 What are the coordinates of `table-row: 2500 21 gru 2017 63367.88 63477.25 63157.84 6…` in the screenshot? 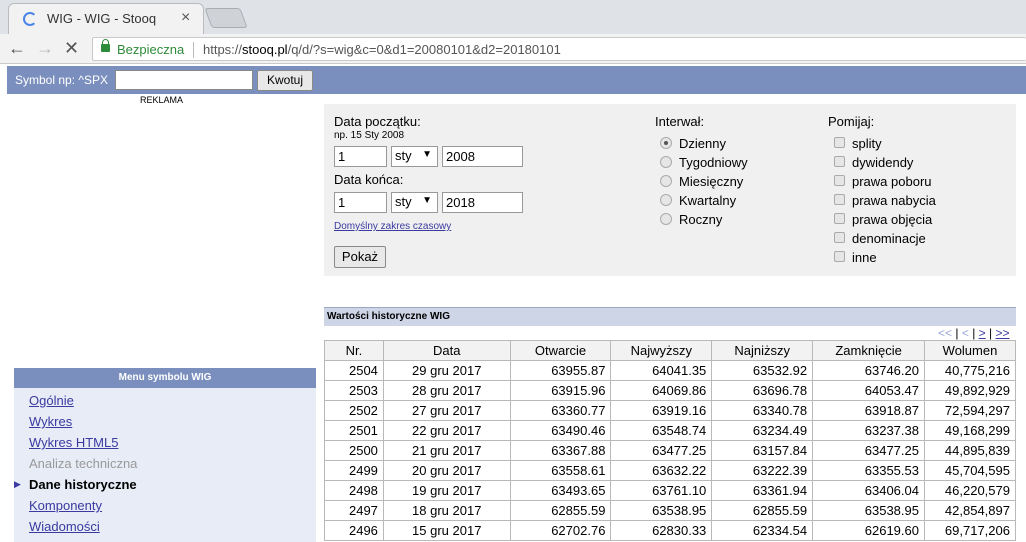 It's located at (670, 450).